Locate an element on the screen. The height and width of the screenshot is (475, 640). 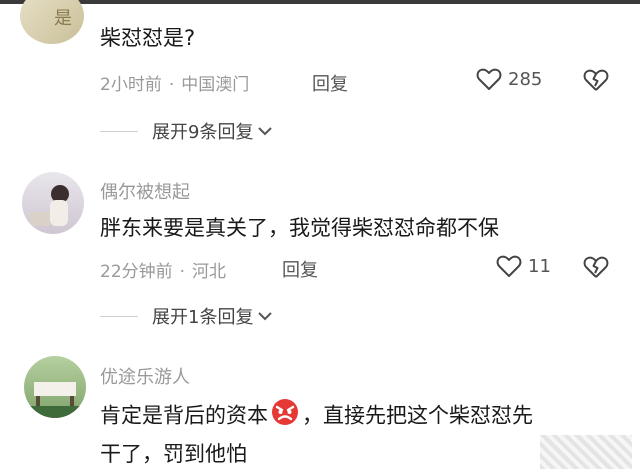
comment-text-part: ，直接先把这个柴怼怼先 is located at coordinates (417, 415).